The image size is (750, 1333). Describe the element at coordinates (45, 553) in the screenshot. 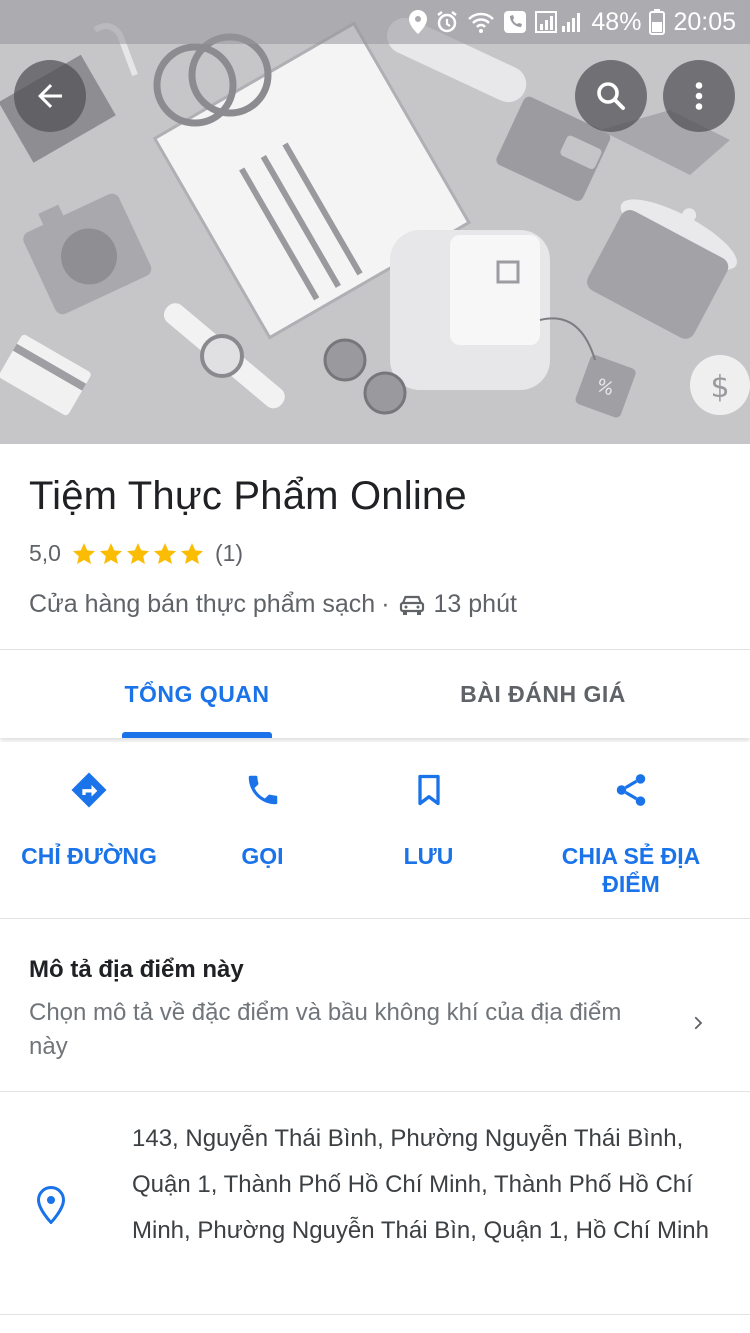

I see `rating-value: 5,0` at that location.